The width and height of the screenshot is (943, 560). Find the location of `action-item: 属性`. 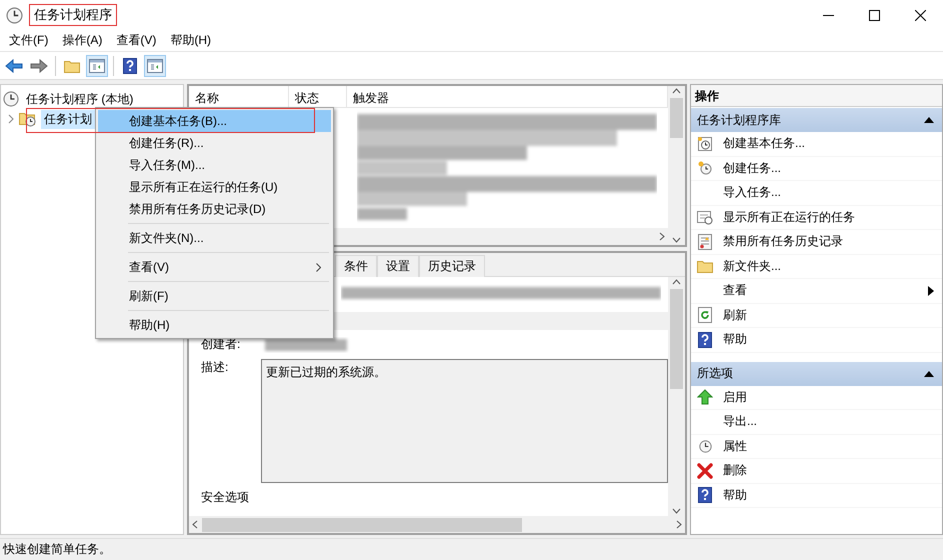

action-item: 属性 is located at coordinates (816, 446).